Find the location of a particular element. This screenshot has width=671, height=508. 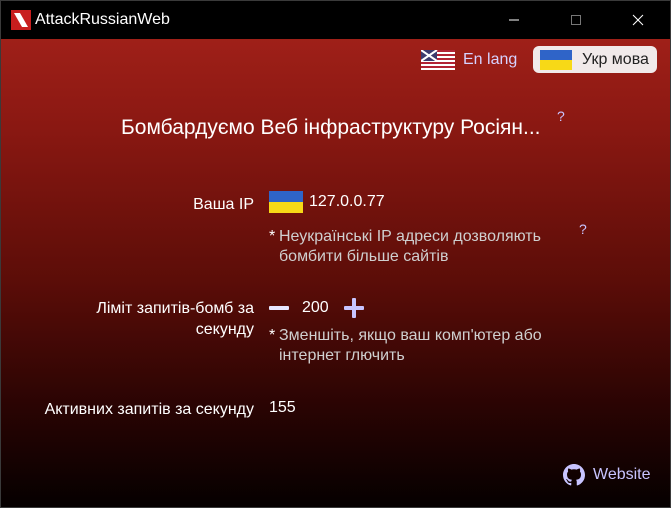

close-button is located at coordinates (638, 20).